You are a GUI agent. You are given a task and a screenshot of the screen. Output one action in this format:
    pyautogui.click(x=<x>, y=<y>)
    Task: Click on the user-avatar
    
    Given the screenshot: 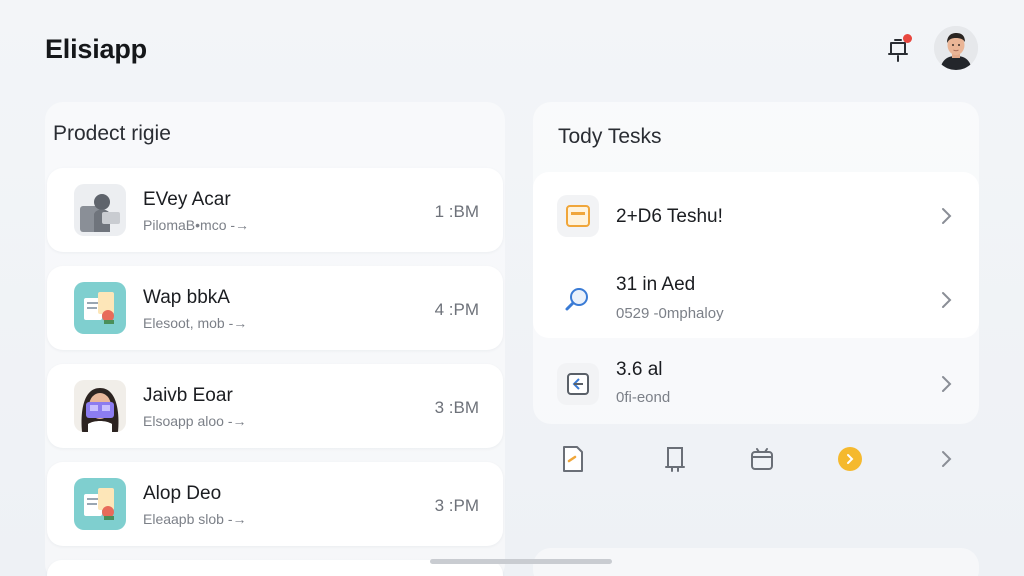 What is the action you would take?
    pyautogui.click(x=956, y=48)
    